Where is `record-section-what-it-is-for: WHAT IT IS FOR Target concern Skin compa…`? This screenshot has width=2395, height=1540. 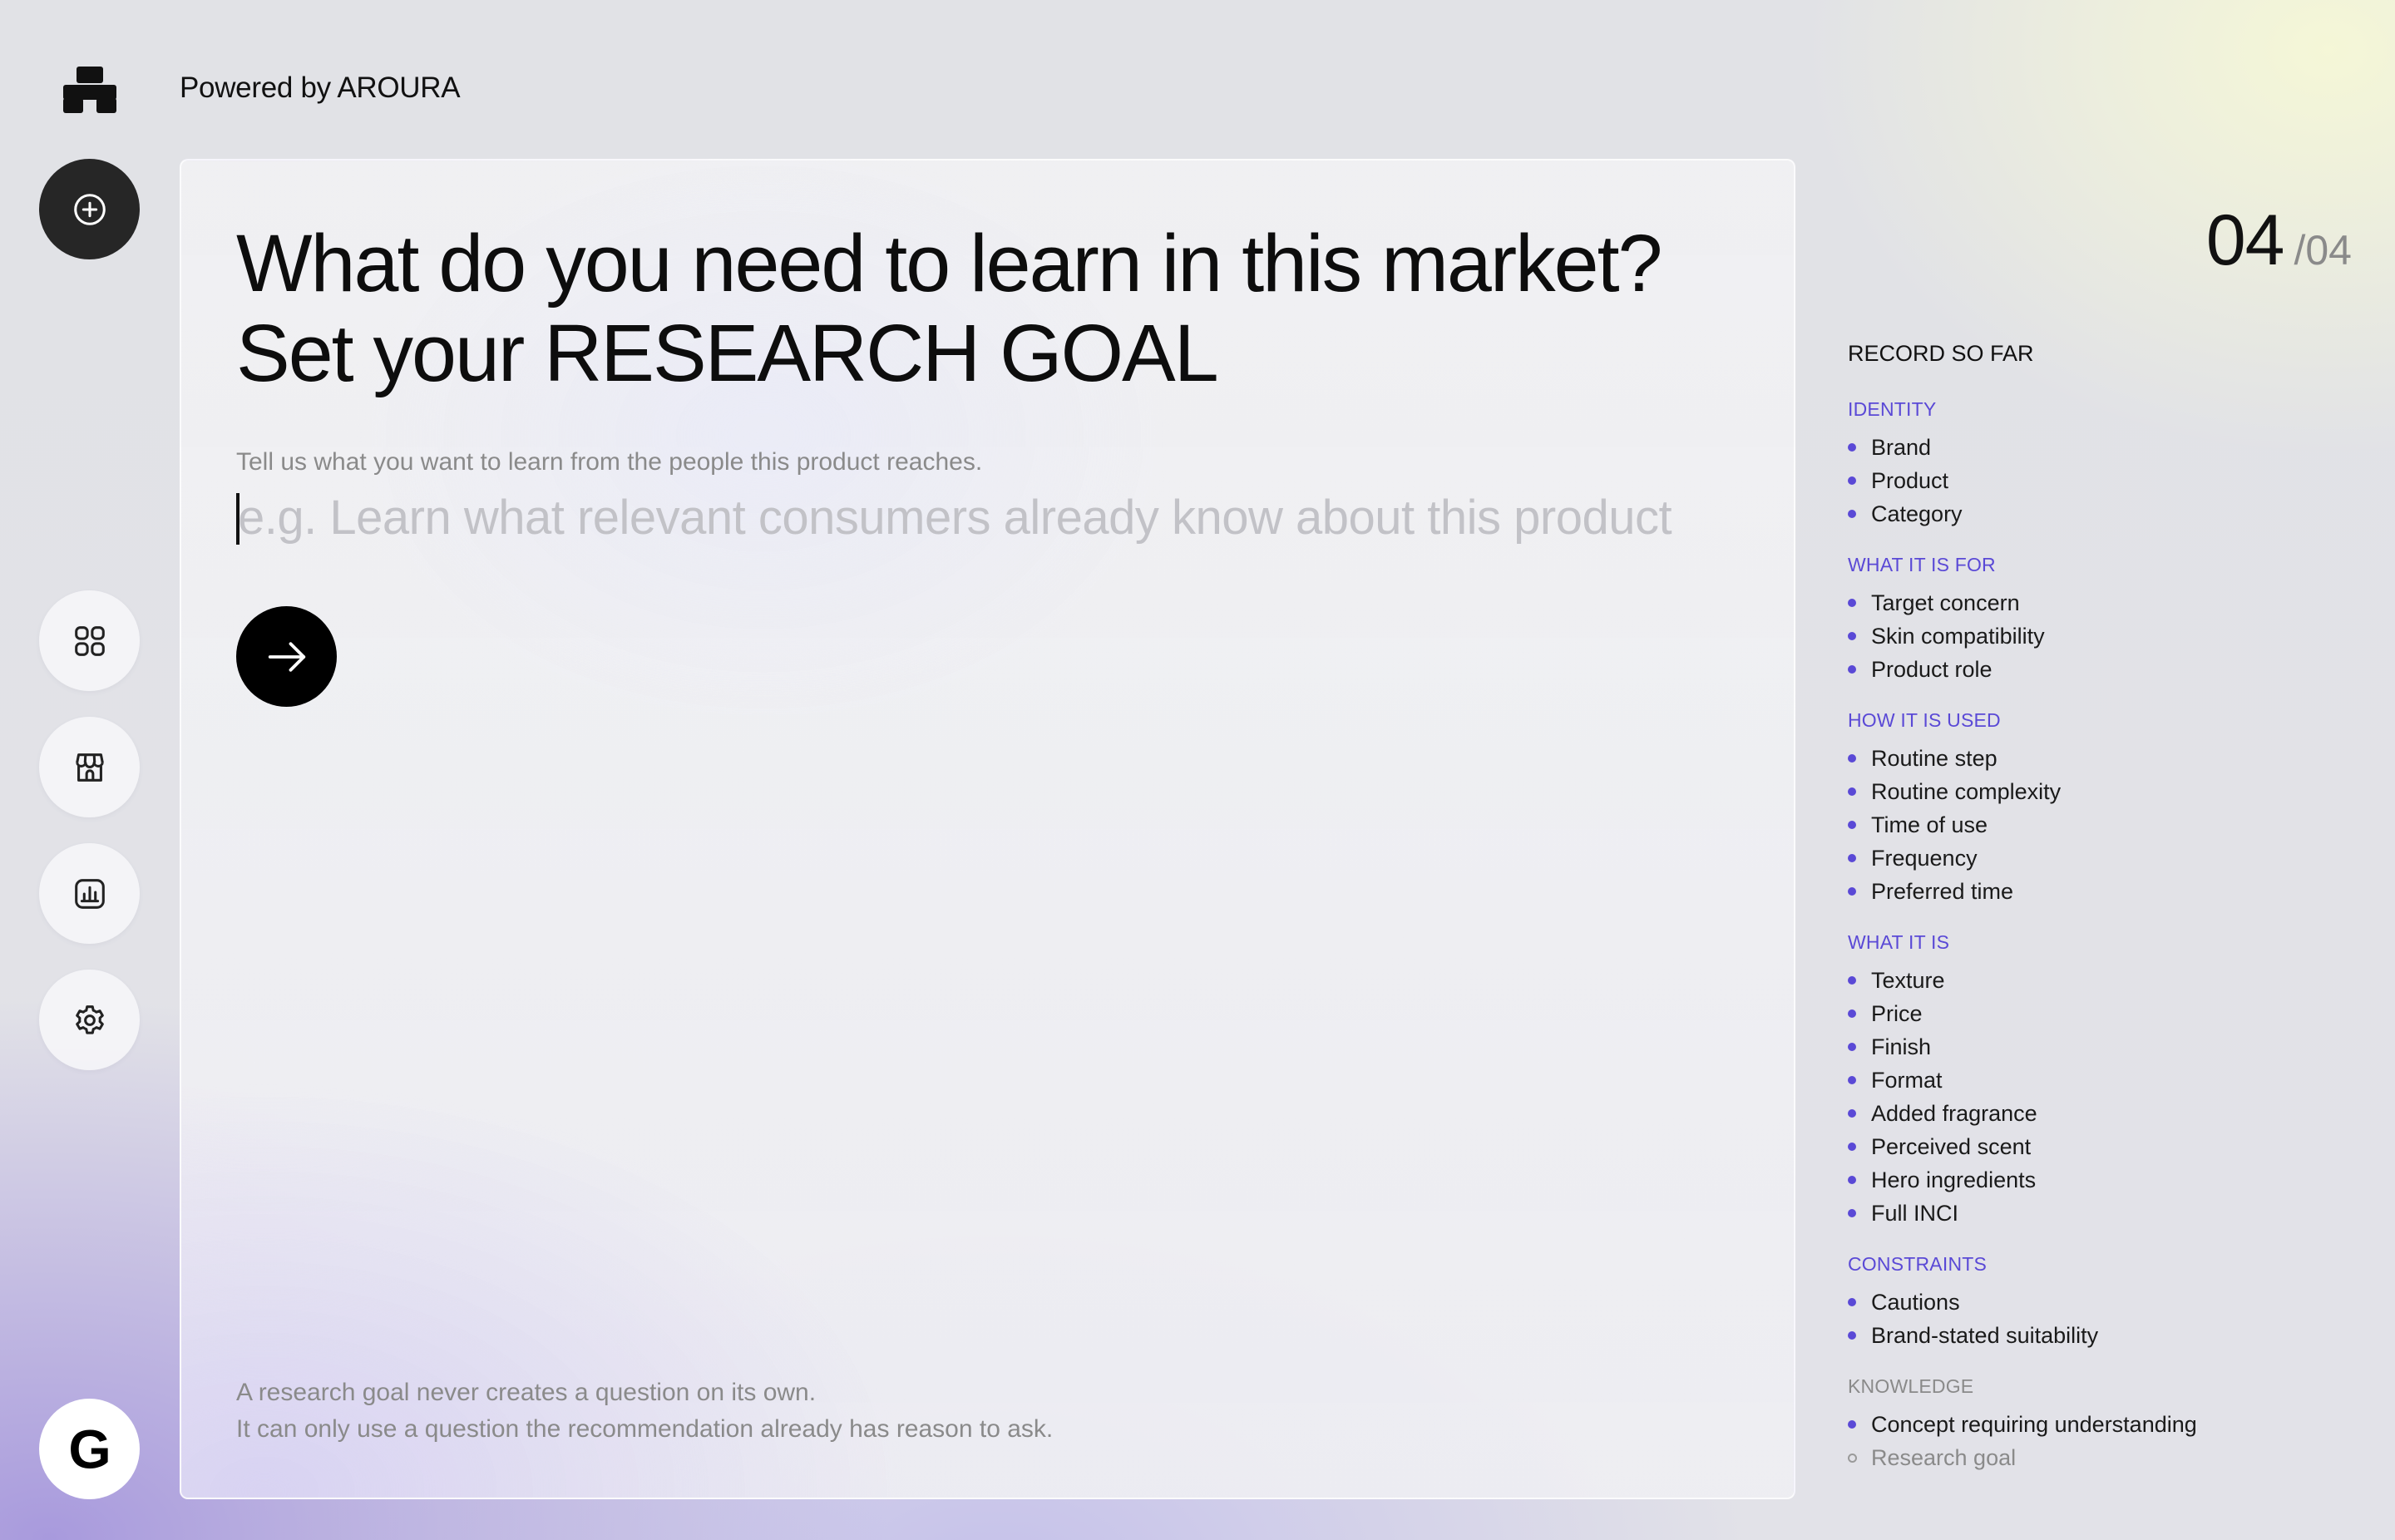 record-section-what-it-is-for: WHAT IT IS FOR Target concern Skin compa… is located at coordinates (2081, 620).